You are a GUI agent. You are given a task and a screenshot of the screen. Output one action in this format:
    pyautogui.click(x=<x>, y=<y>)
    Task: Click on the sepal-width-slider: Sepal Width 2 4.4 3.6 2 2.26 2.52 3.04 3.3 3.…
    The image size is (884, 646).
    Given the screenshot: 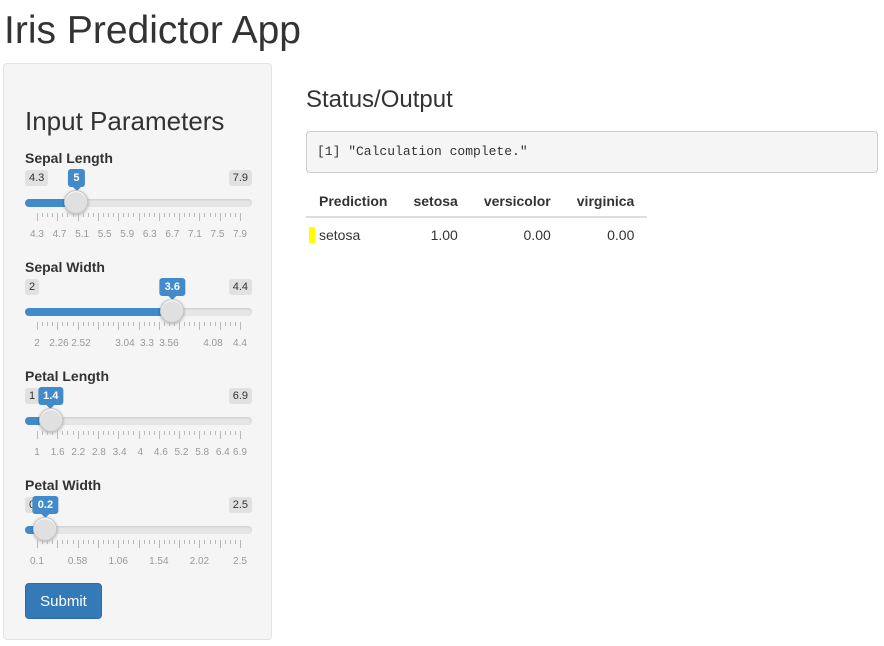 What is the action you would take?
    pyautogui.click(x=138, y=308)
    